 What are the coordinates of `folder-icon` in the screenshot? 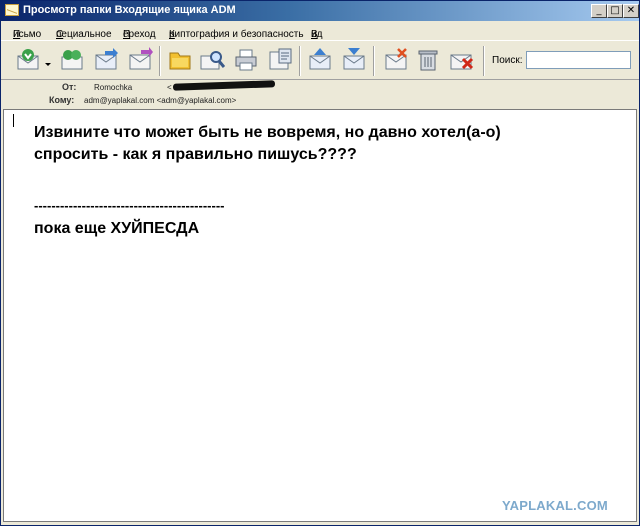 It's located at (180, 60).